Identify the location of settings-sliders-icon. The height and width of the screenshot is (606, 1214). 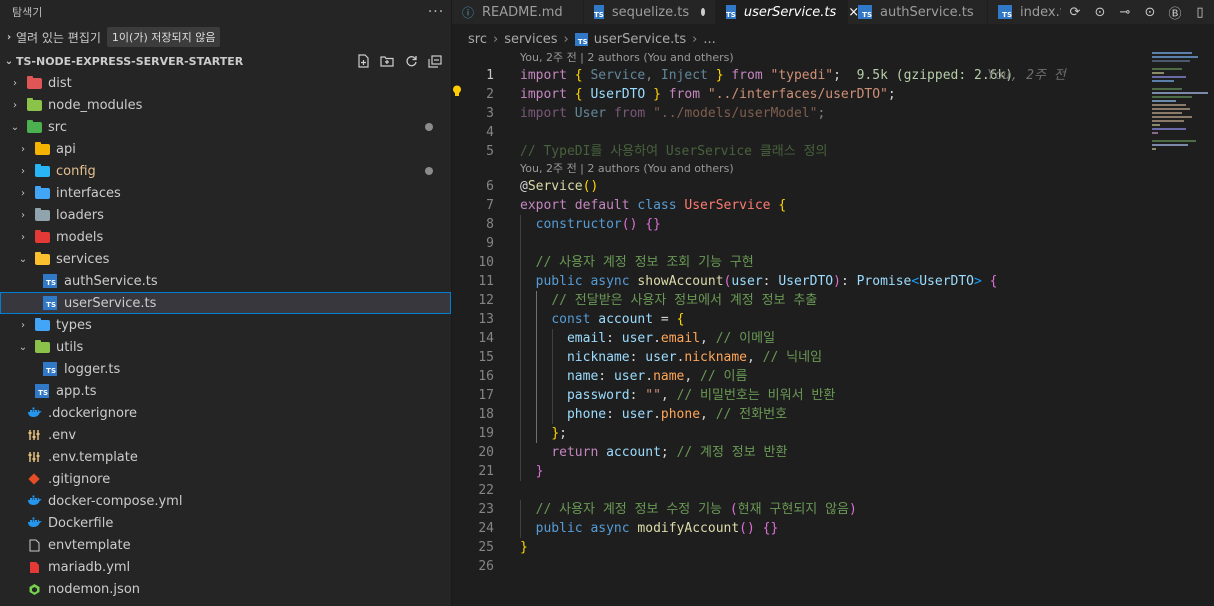
(34, 435).